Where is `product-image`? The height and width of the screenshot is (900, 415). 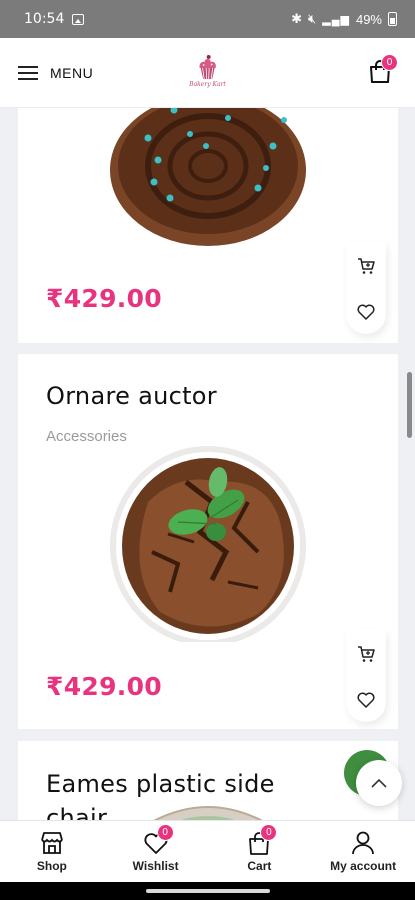
product-image is located at coordinates (208, 808).